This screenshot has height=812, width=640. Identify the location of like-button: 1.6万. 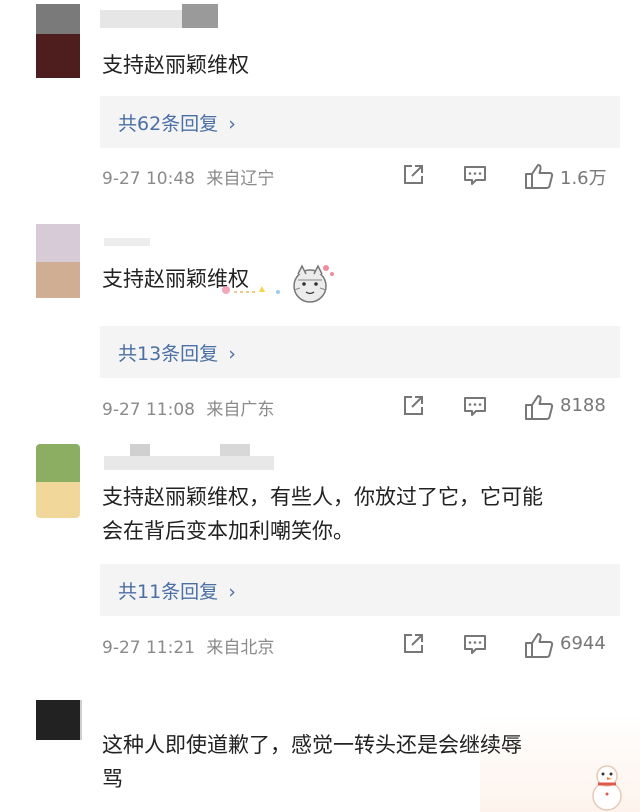
(572, 176).